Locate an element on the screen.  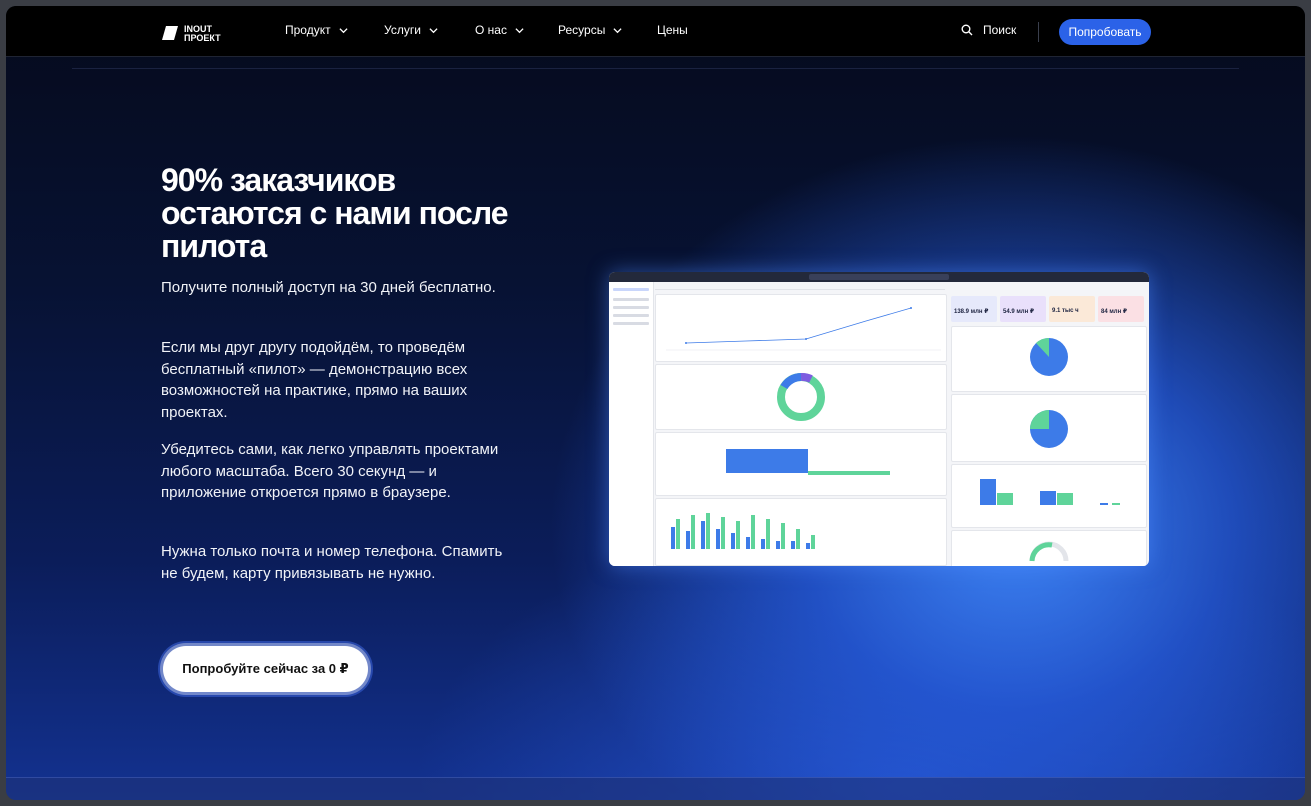
kpi-value: 54.9 млн ₽ is located at coordinates (1019, 312).